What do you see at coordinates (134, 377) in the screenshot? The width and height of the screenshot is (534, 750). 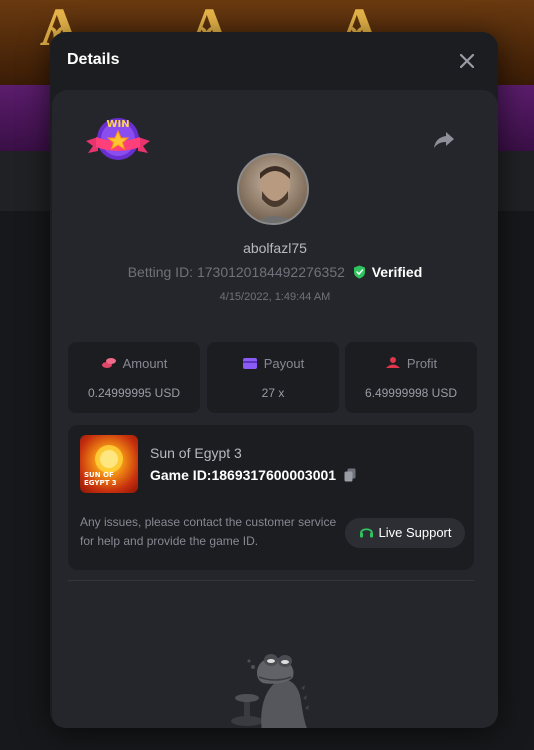 I see `stat-amount: Amount 0.24999995 USD` at bounding box center [134, 377].